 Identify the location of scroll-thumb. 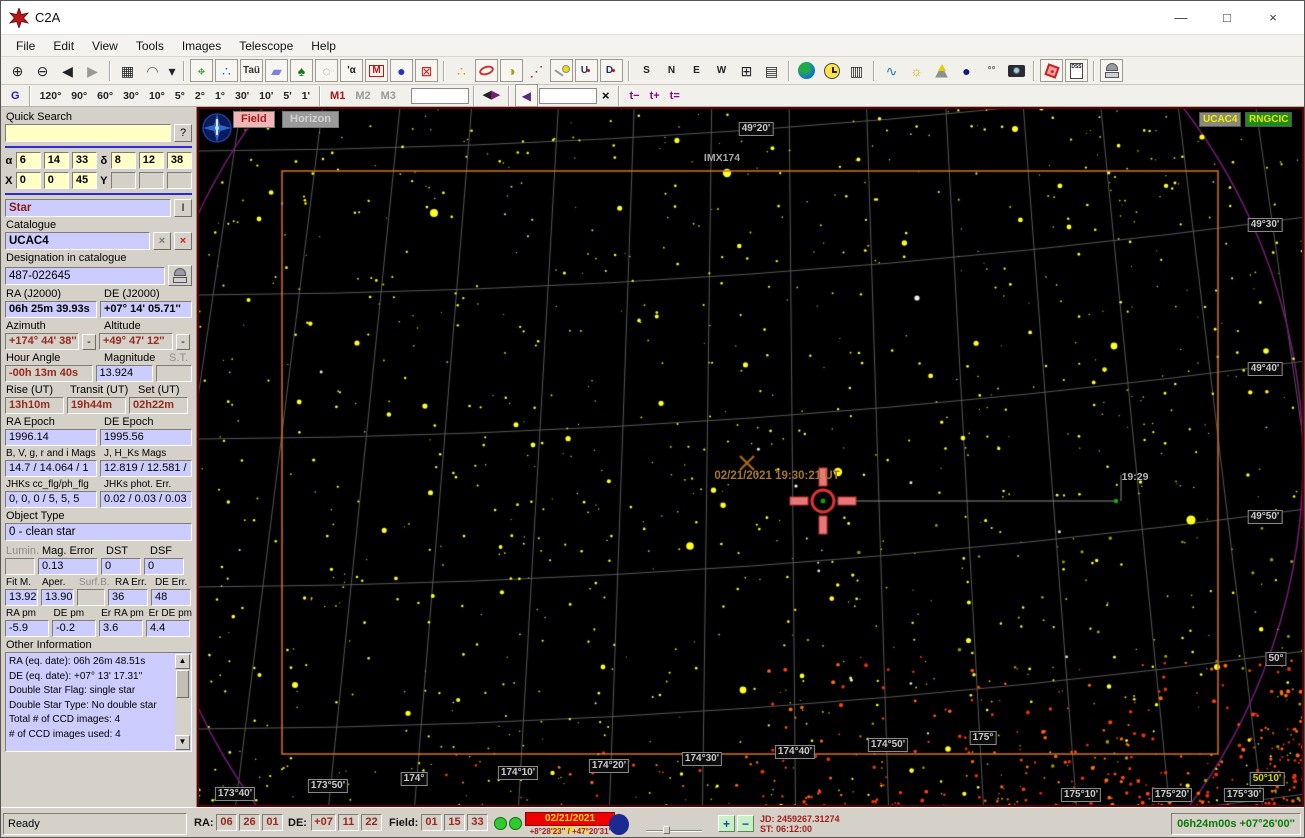
(182, 684).